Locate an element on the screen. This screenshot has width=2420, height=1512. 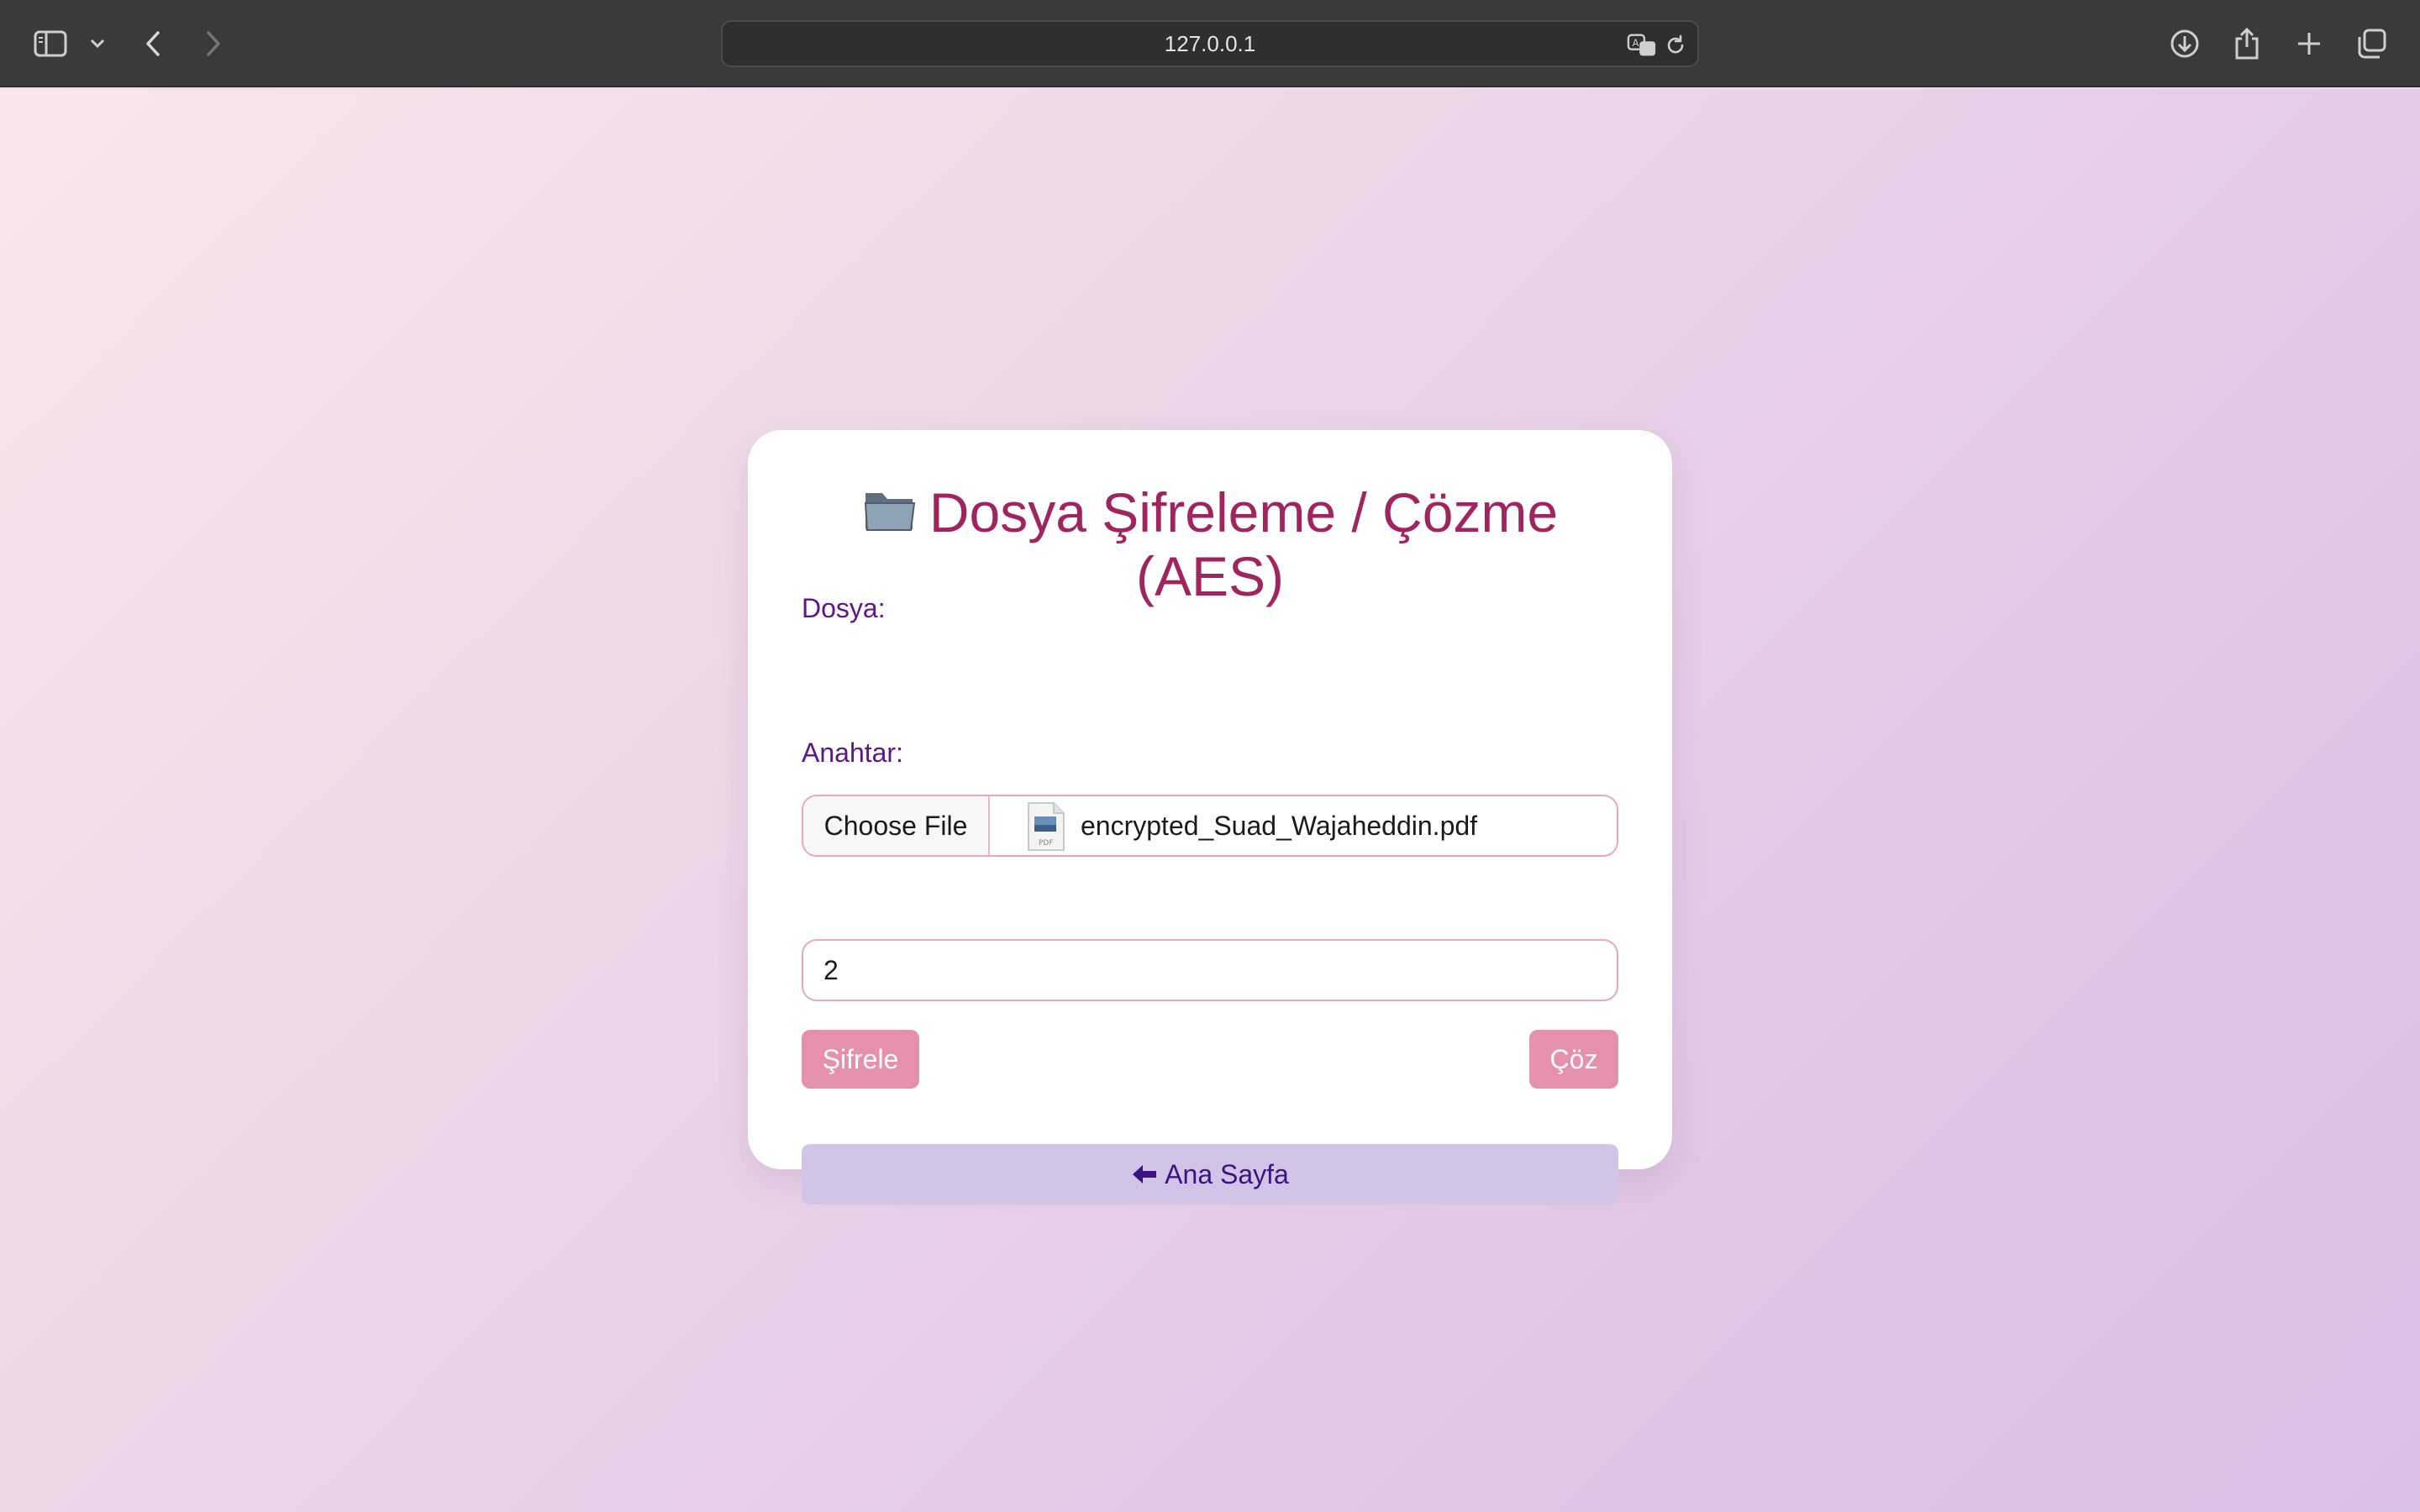
file-label: Dosya: is located at coordinates (844, 608).